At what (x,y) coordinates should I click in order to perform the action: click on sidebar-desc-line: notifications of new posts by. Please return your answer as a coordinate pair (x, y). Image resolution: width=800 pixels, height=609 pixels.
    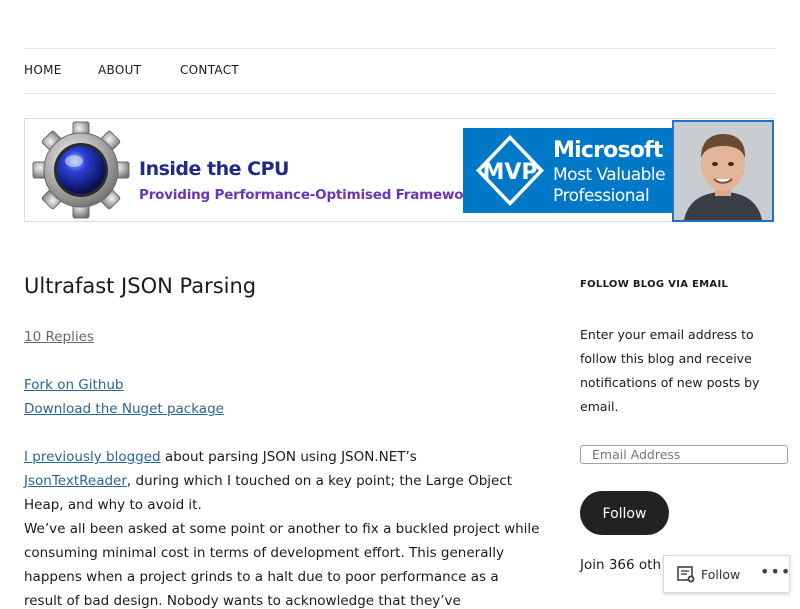
    Looking at the image, I should click on (670, 382).